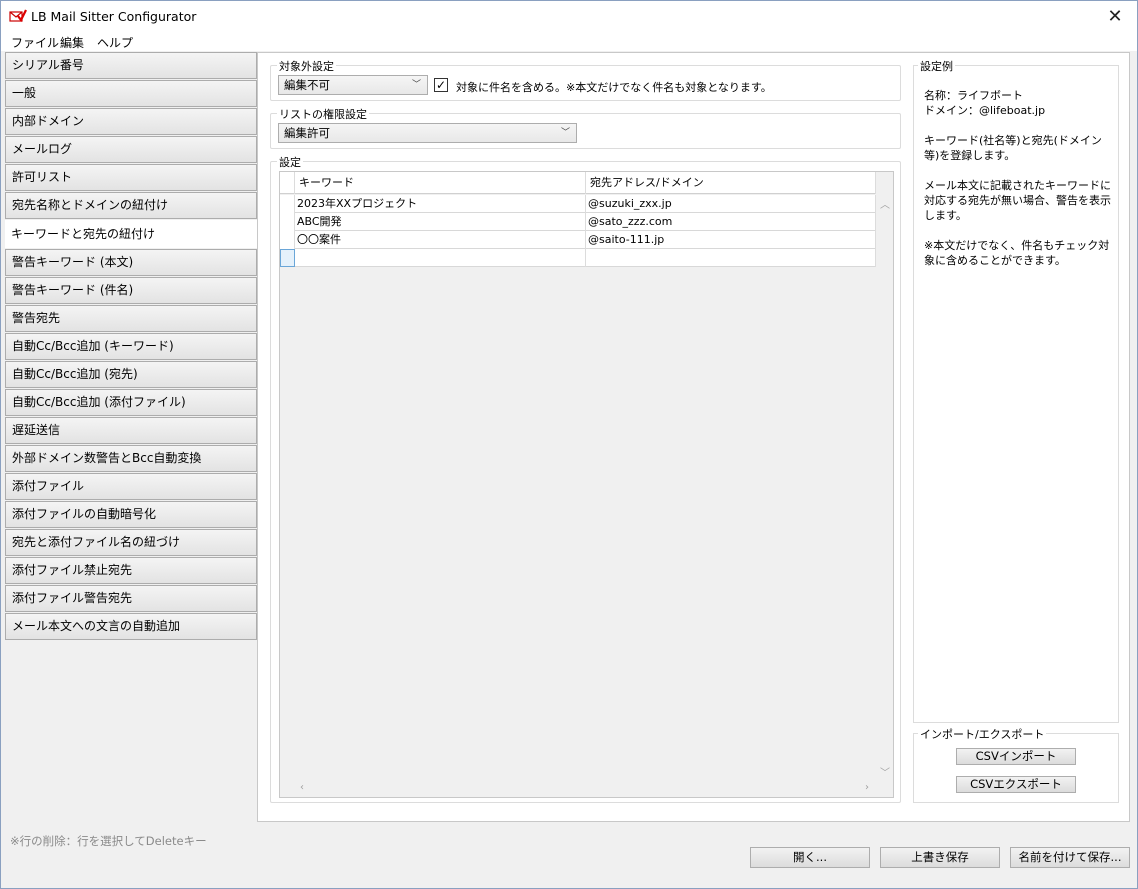 This screenshot has height=889, width=1138. Describe the element at coordinates (323, 114) in the screenshot. I see `permission-group-label: リストの権限設定` at that location.